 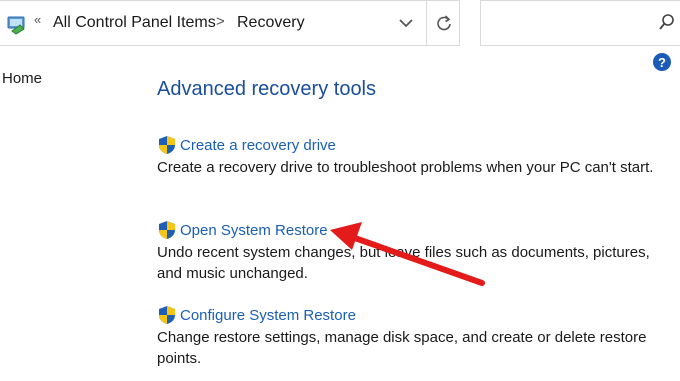 What do you see at coordinates (662, 62) in the screenshot?
I see `help-icon: ?` at bounding box center [662, 62].